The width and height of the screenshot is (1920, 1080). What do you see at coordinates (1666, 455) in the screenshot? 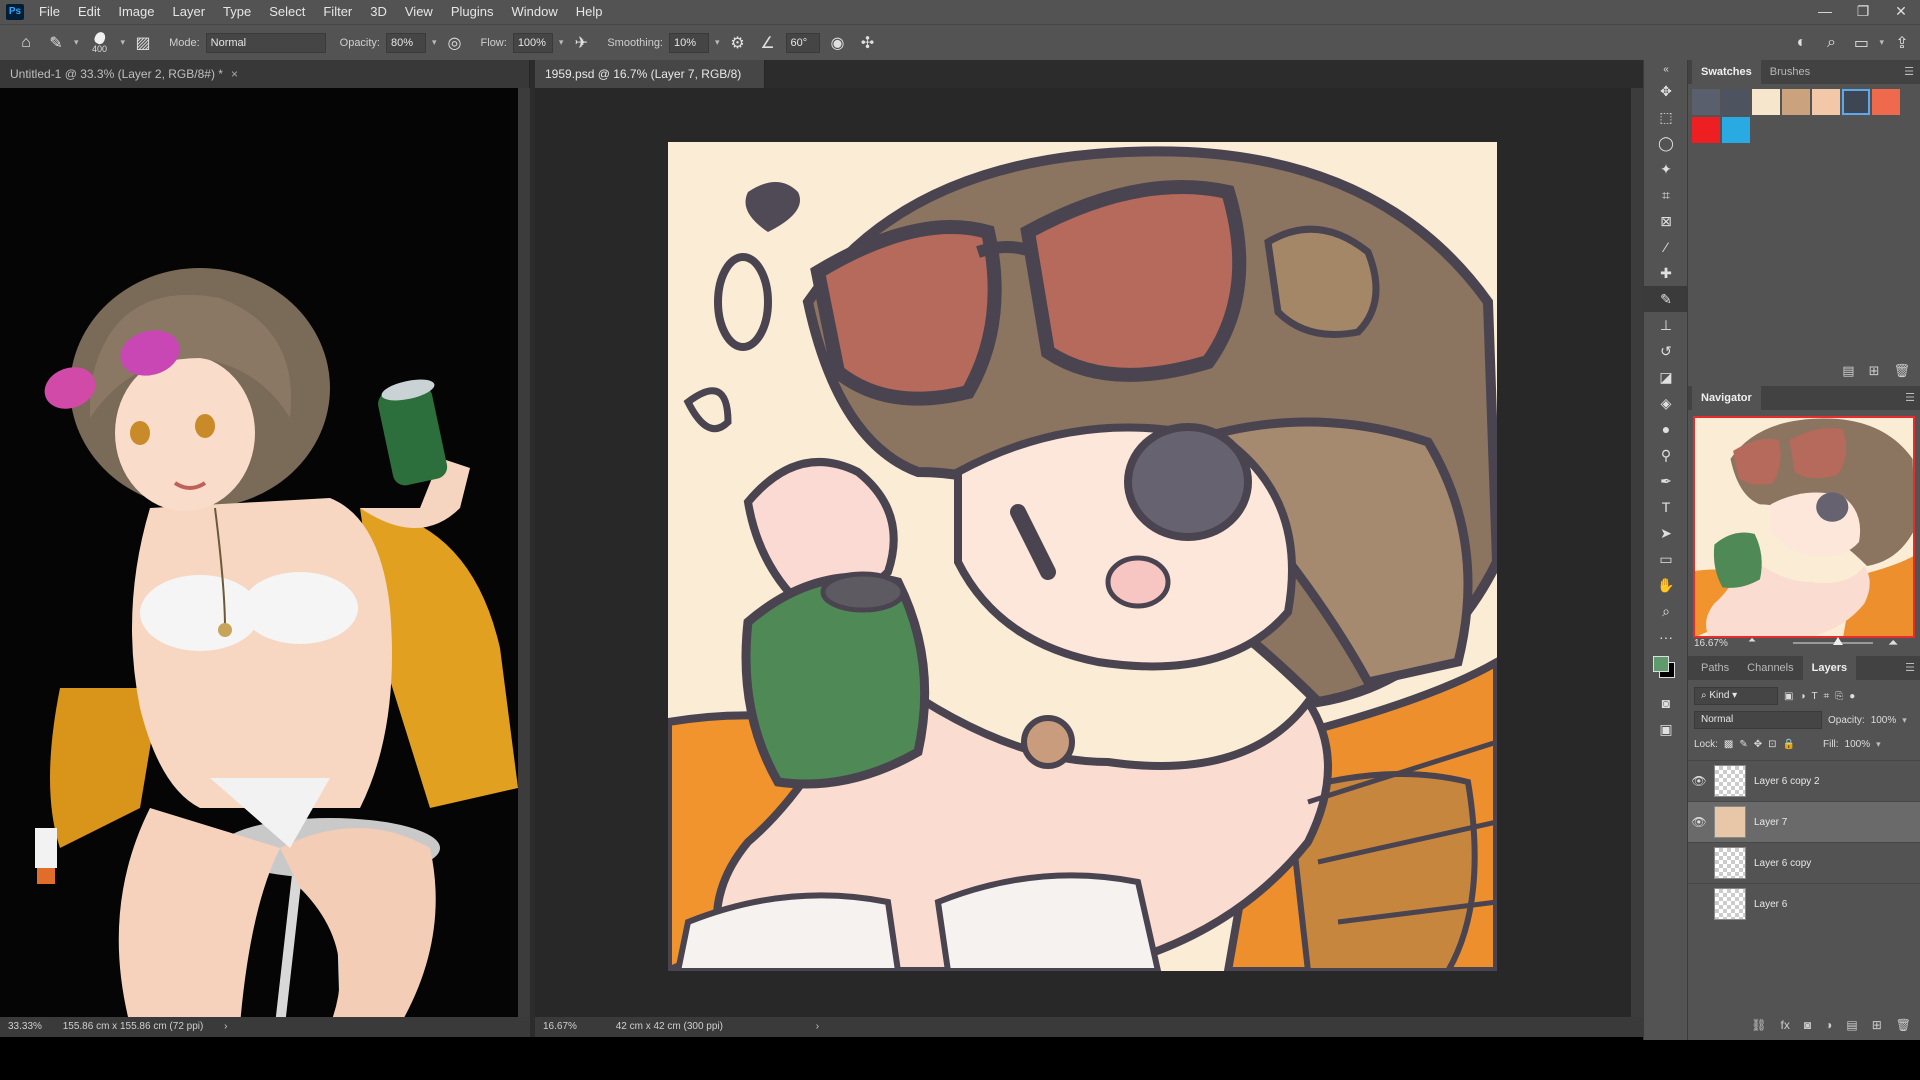
I see `dodge-tool-icon: ⚲` at bounding box center [1666, 455].